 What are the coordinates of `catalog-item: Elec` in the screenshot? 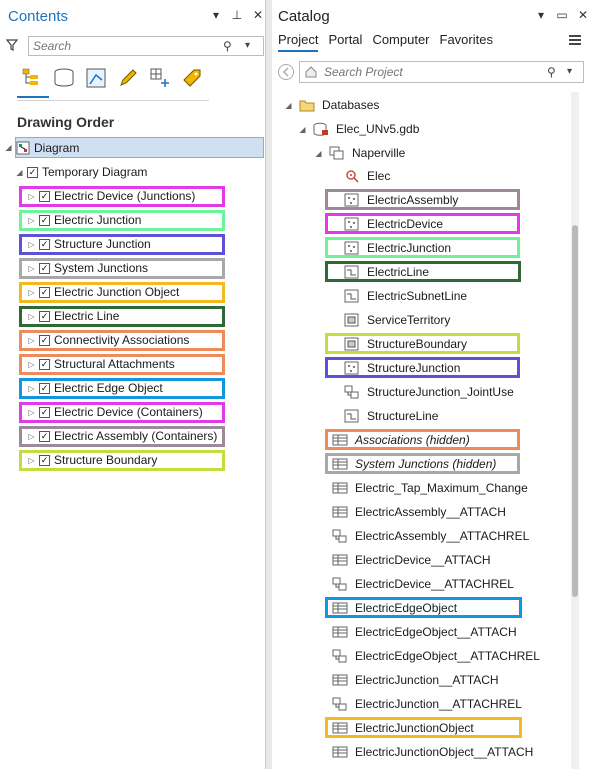 It's located at (367, 176).